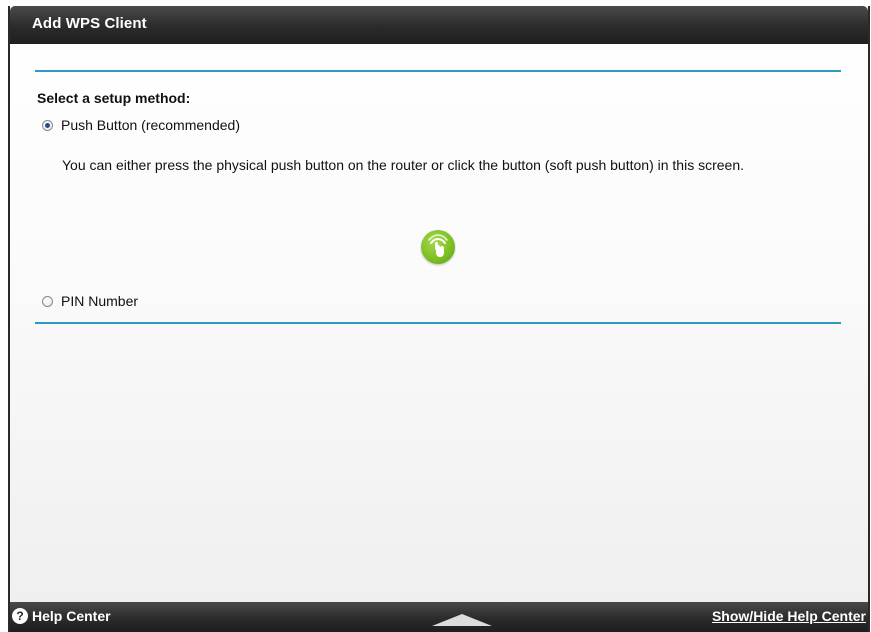 This screenshot has width=871, height=632. I want to click on chevron-up-icon, so click(462, 620).